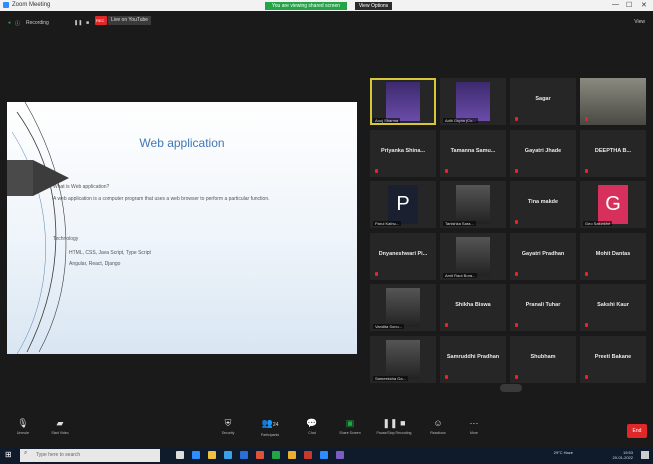 The width and height of the screenshot is (653, 464). I want to click on participant-tile: Mohit Dantas, so click(613, 256).